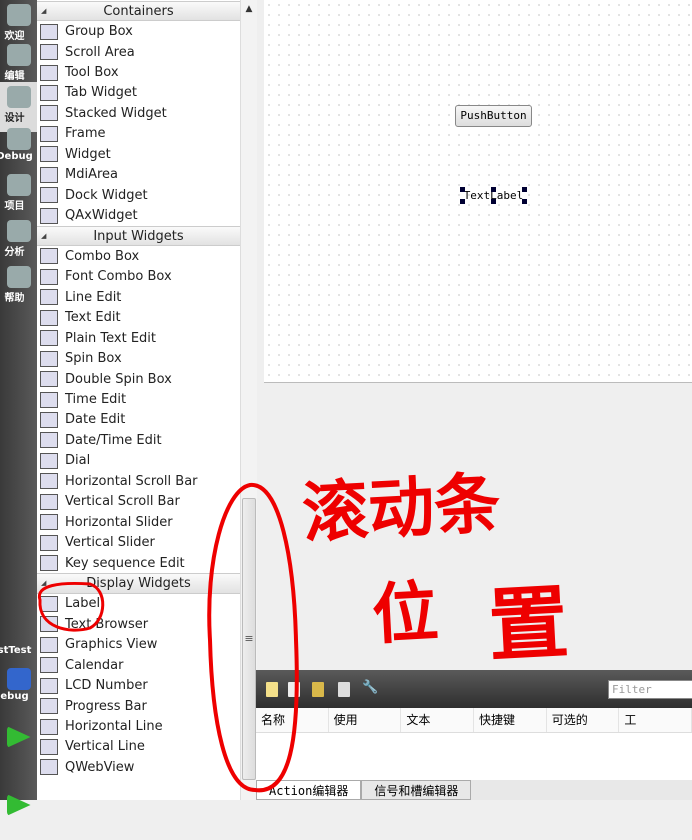 The height and width of the screenshot is (840, 692). What do you see at coordinates (18, 689) in the screenshot?
I see `run-mode-selector: ebug` at bounding box center [18, 689].